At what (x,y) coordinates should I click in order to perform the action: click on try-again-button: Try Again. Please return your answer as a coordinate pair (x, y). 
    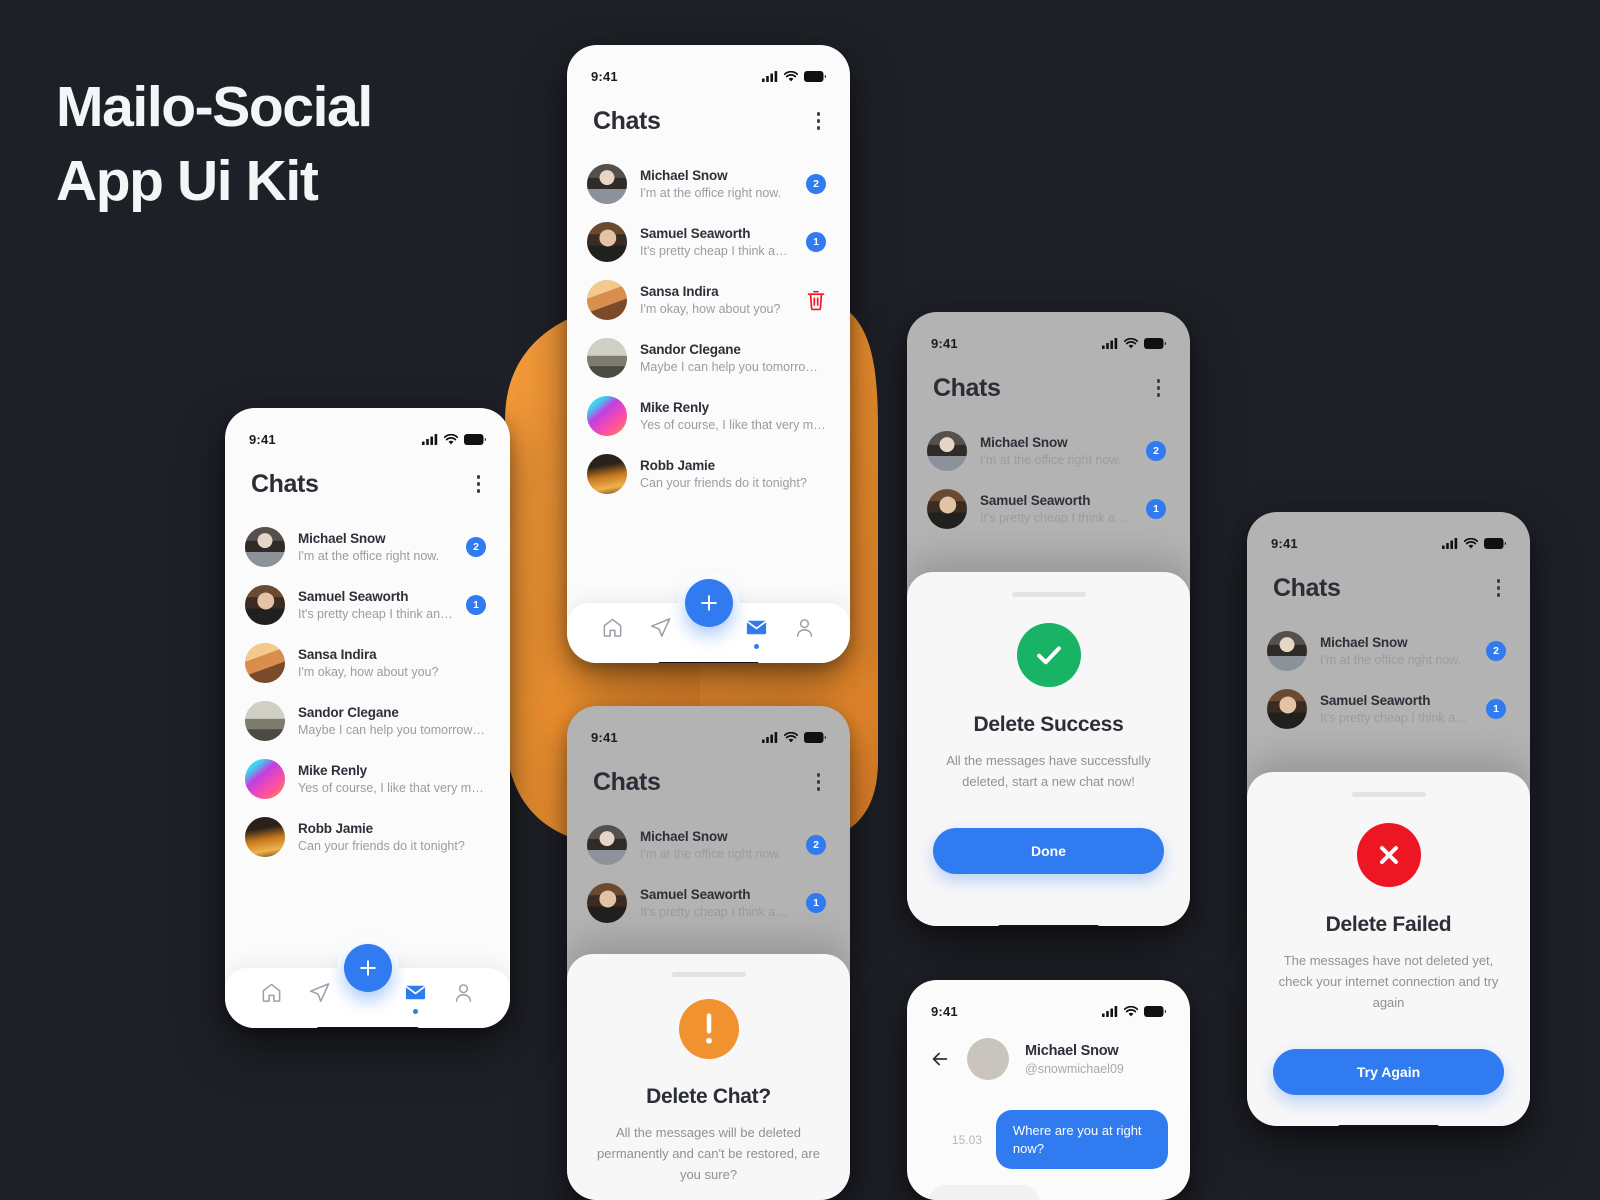
    Looking at the image, I should click on (1388, 1072).